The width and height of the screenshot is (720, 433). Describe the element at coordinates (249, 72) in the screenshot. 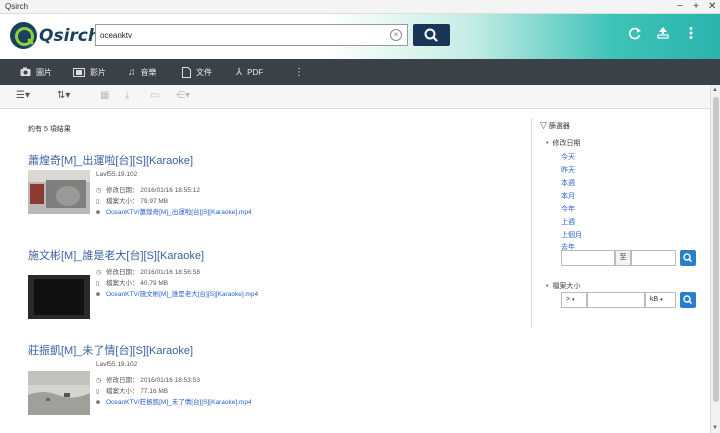

I see `category-pdf: ⅄ PDF` at that location.